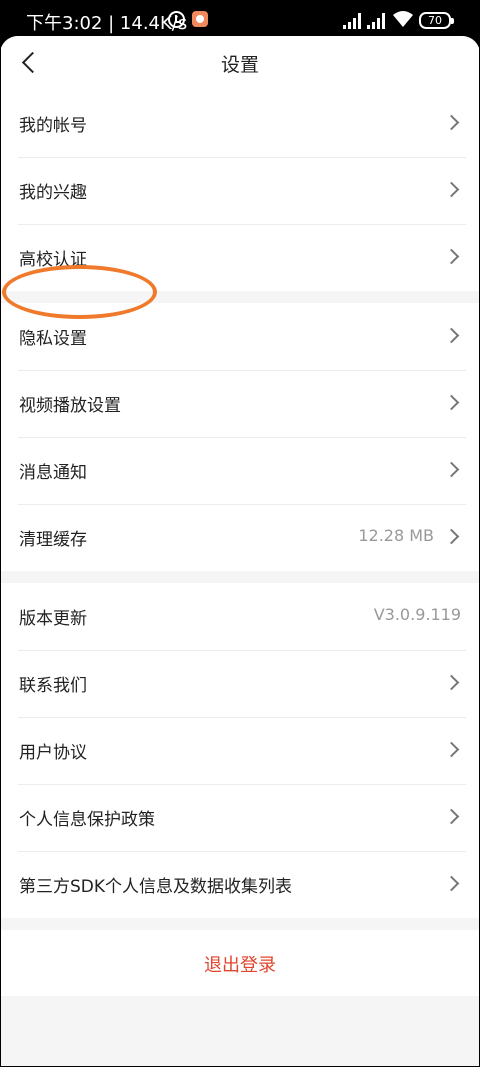  I want to click on row-label: 用户协议, so click(53, 753).